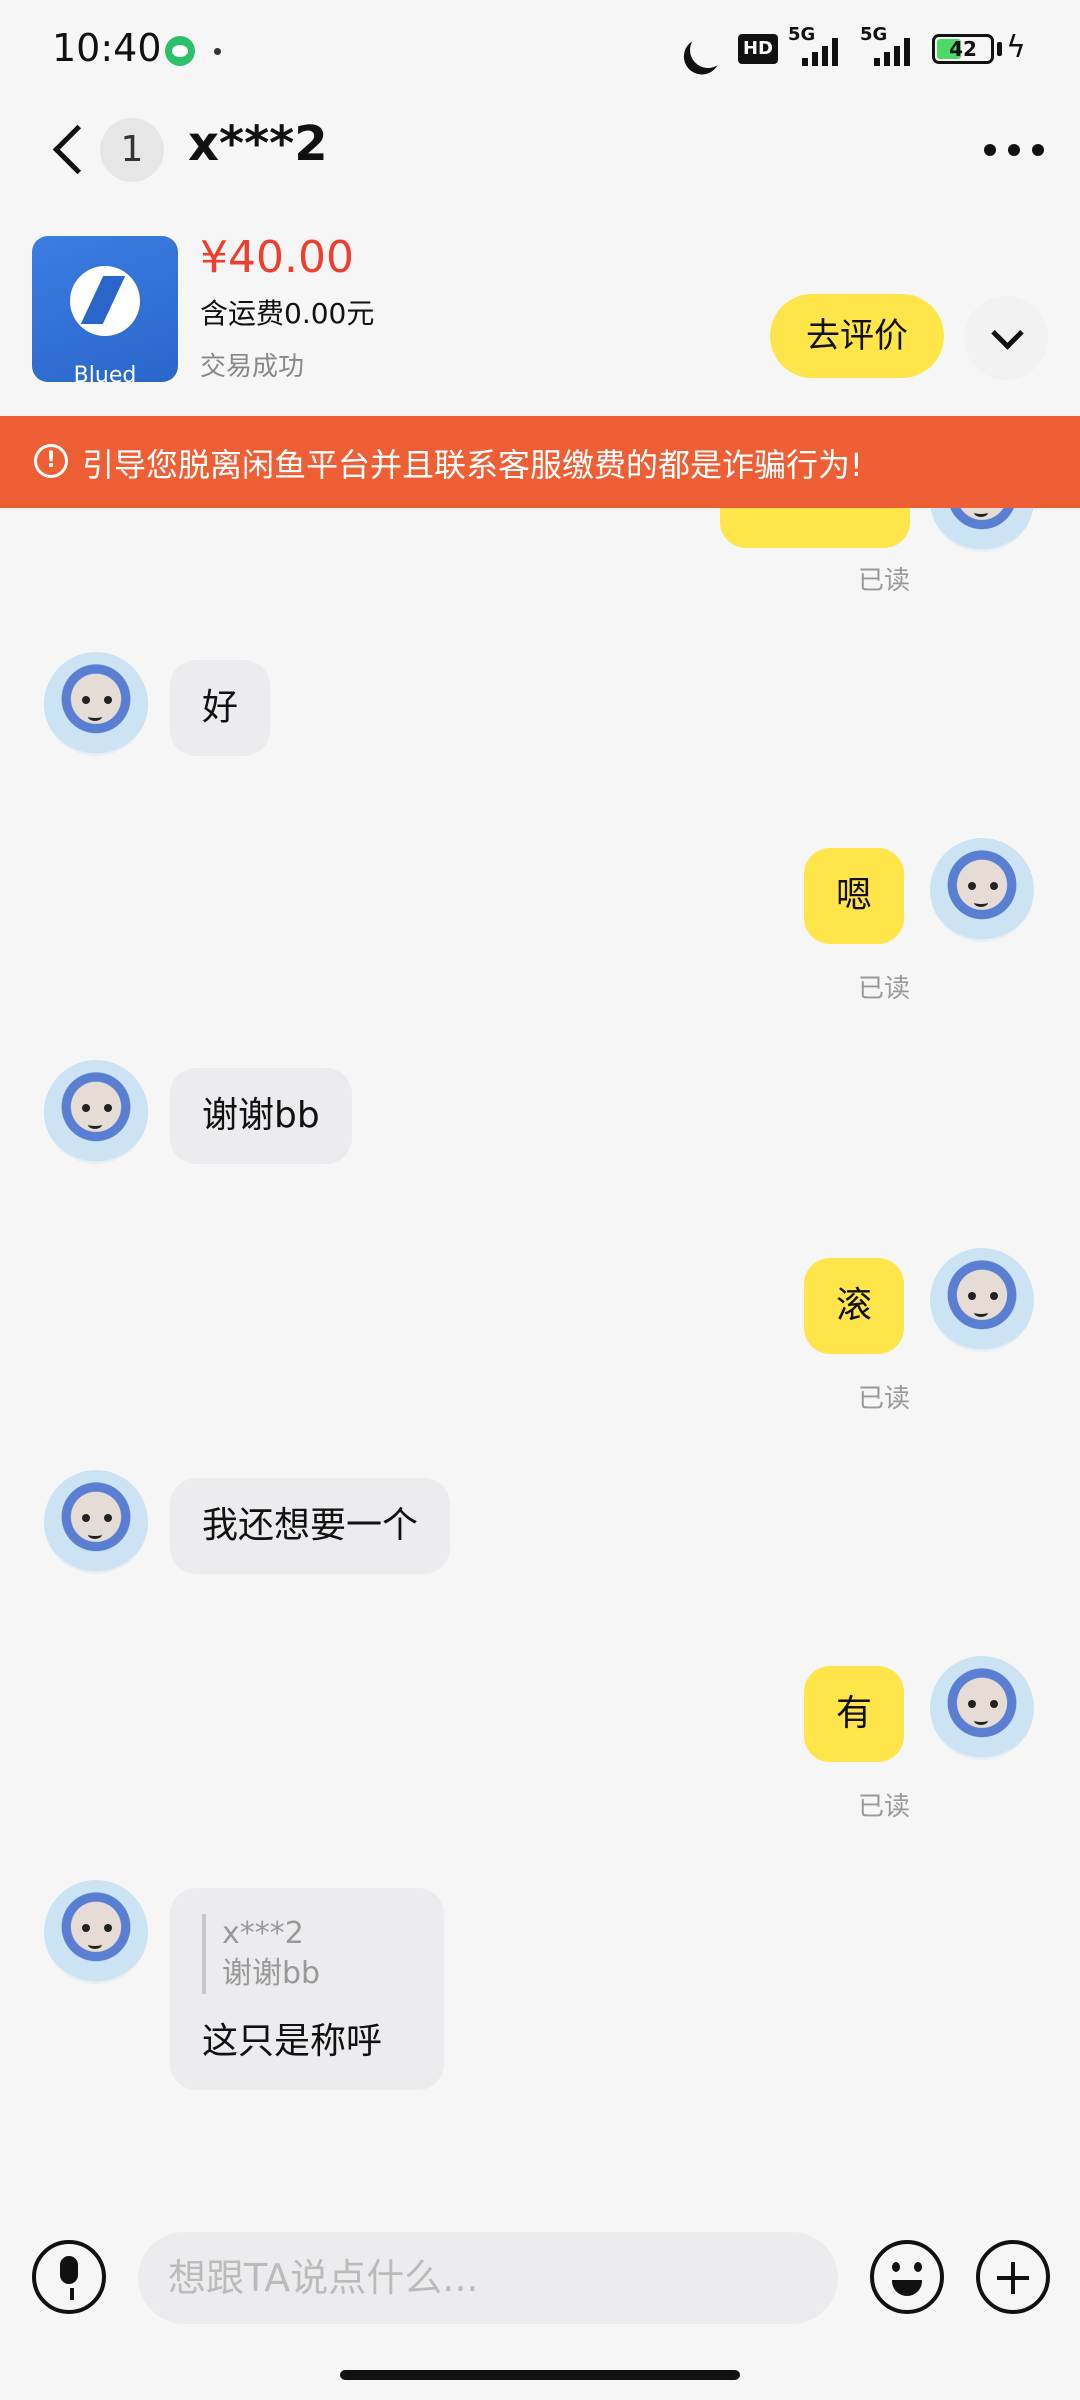  I want to click on message-bubble-incoming: 谢谢bb, so click(261, 1116).